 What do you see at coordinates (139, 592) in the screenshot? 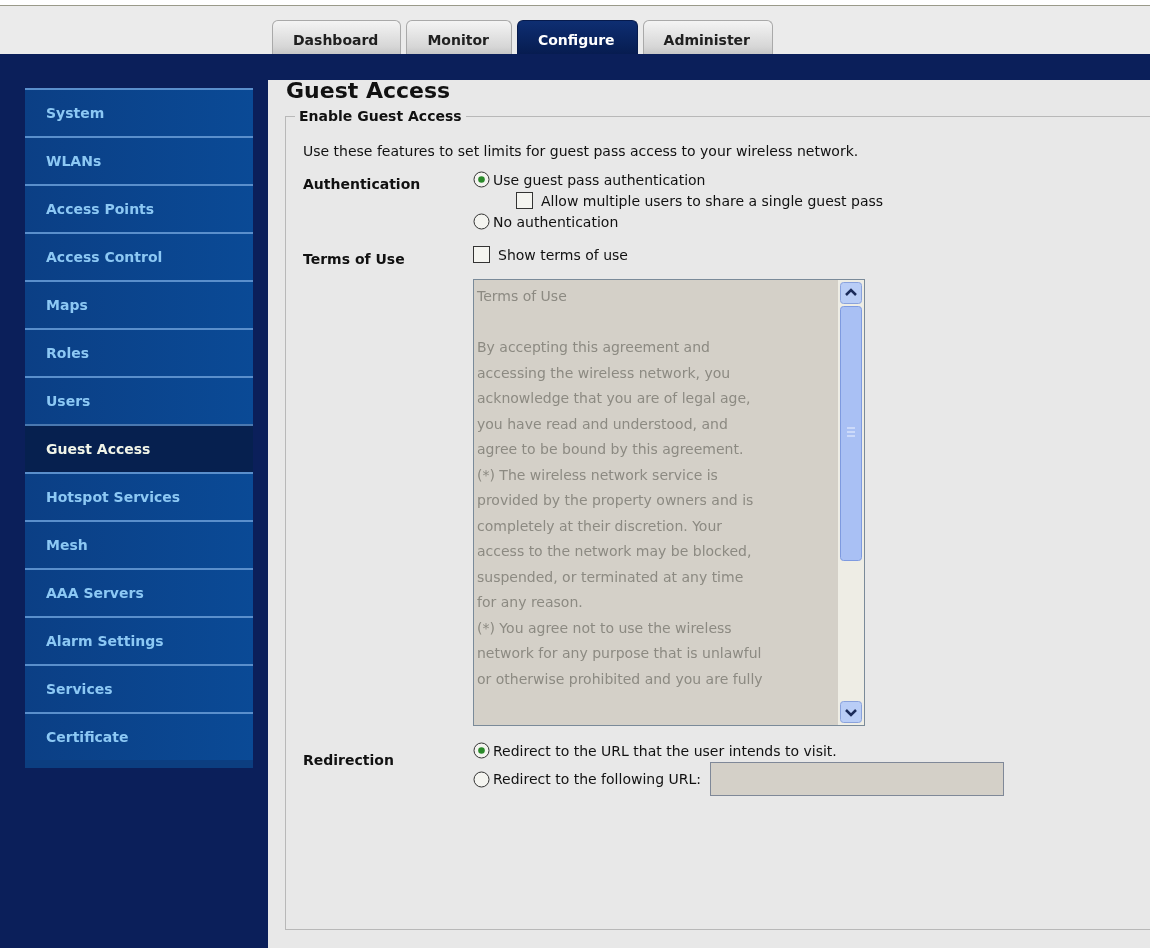
I see `sidebar-item: AAA Servers` at bounding box center [139, 592].